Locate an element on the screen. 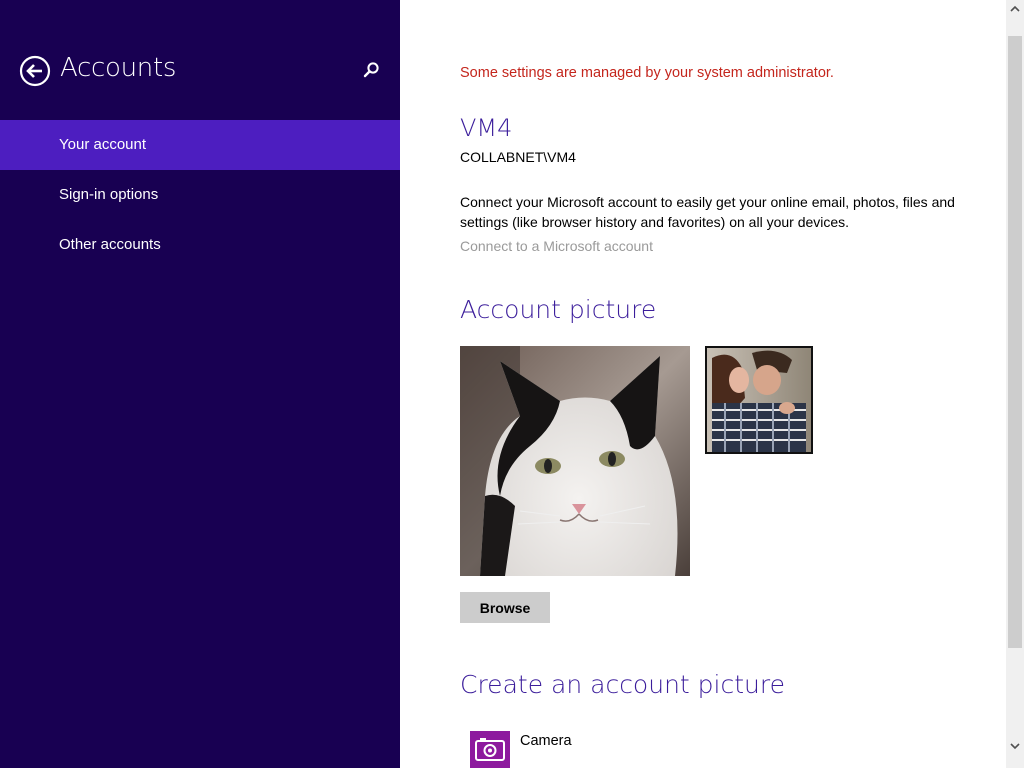  sidebar-item-sign-in-options: Sign-in options is located at coordinates (200, 195).